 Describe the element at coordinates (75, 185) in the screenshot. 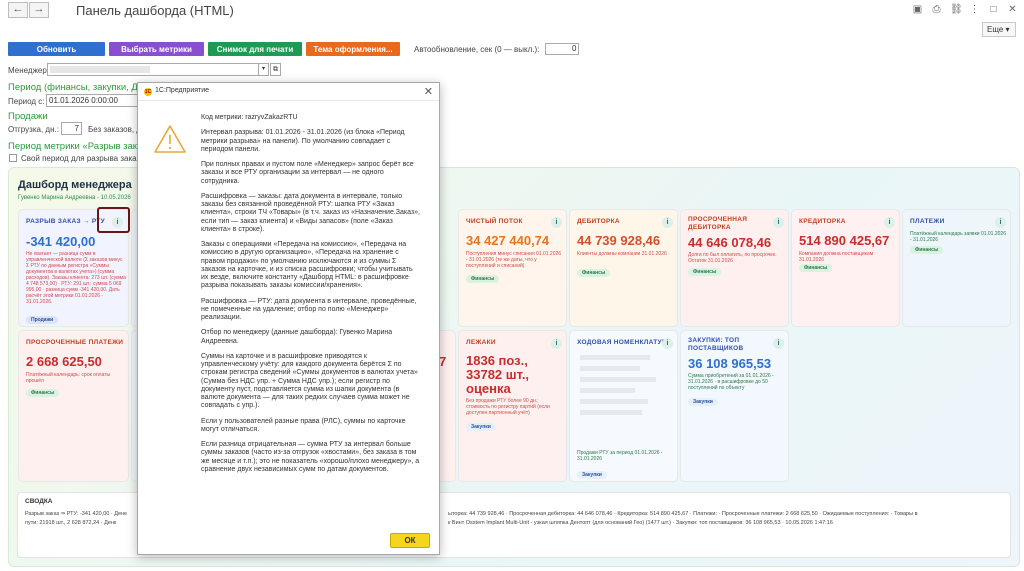

I see `dashboard-title: Дашборд менеджера` at that location.